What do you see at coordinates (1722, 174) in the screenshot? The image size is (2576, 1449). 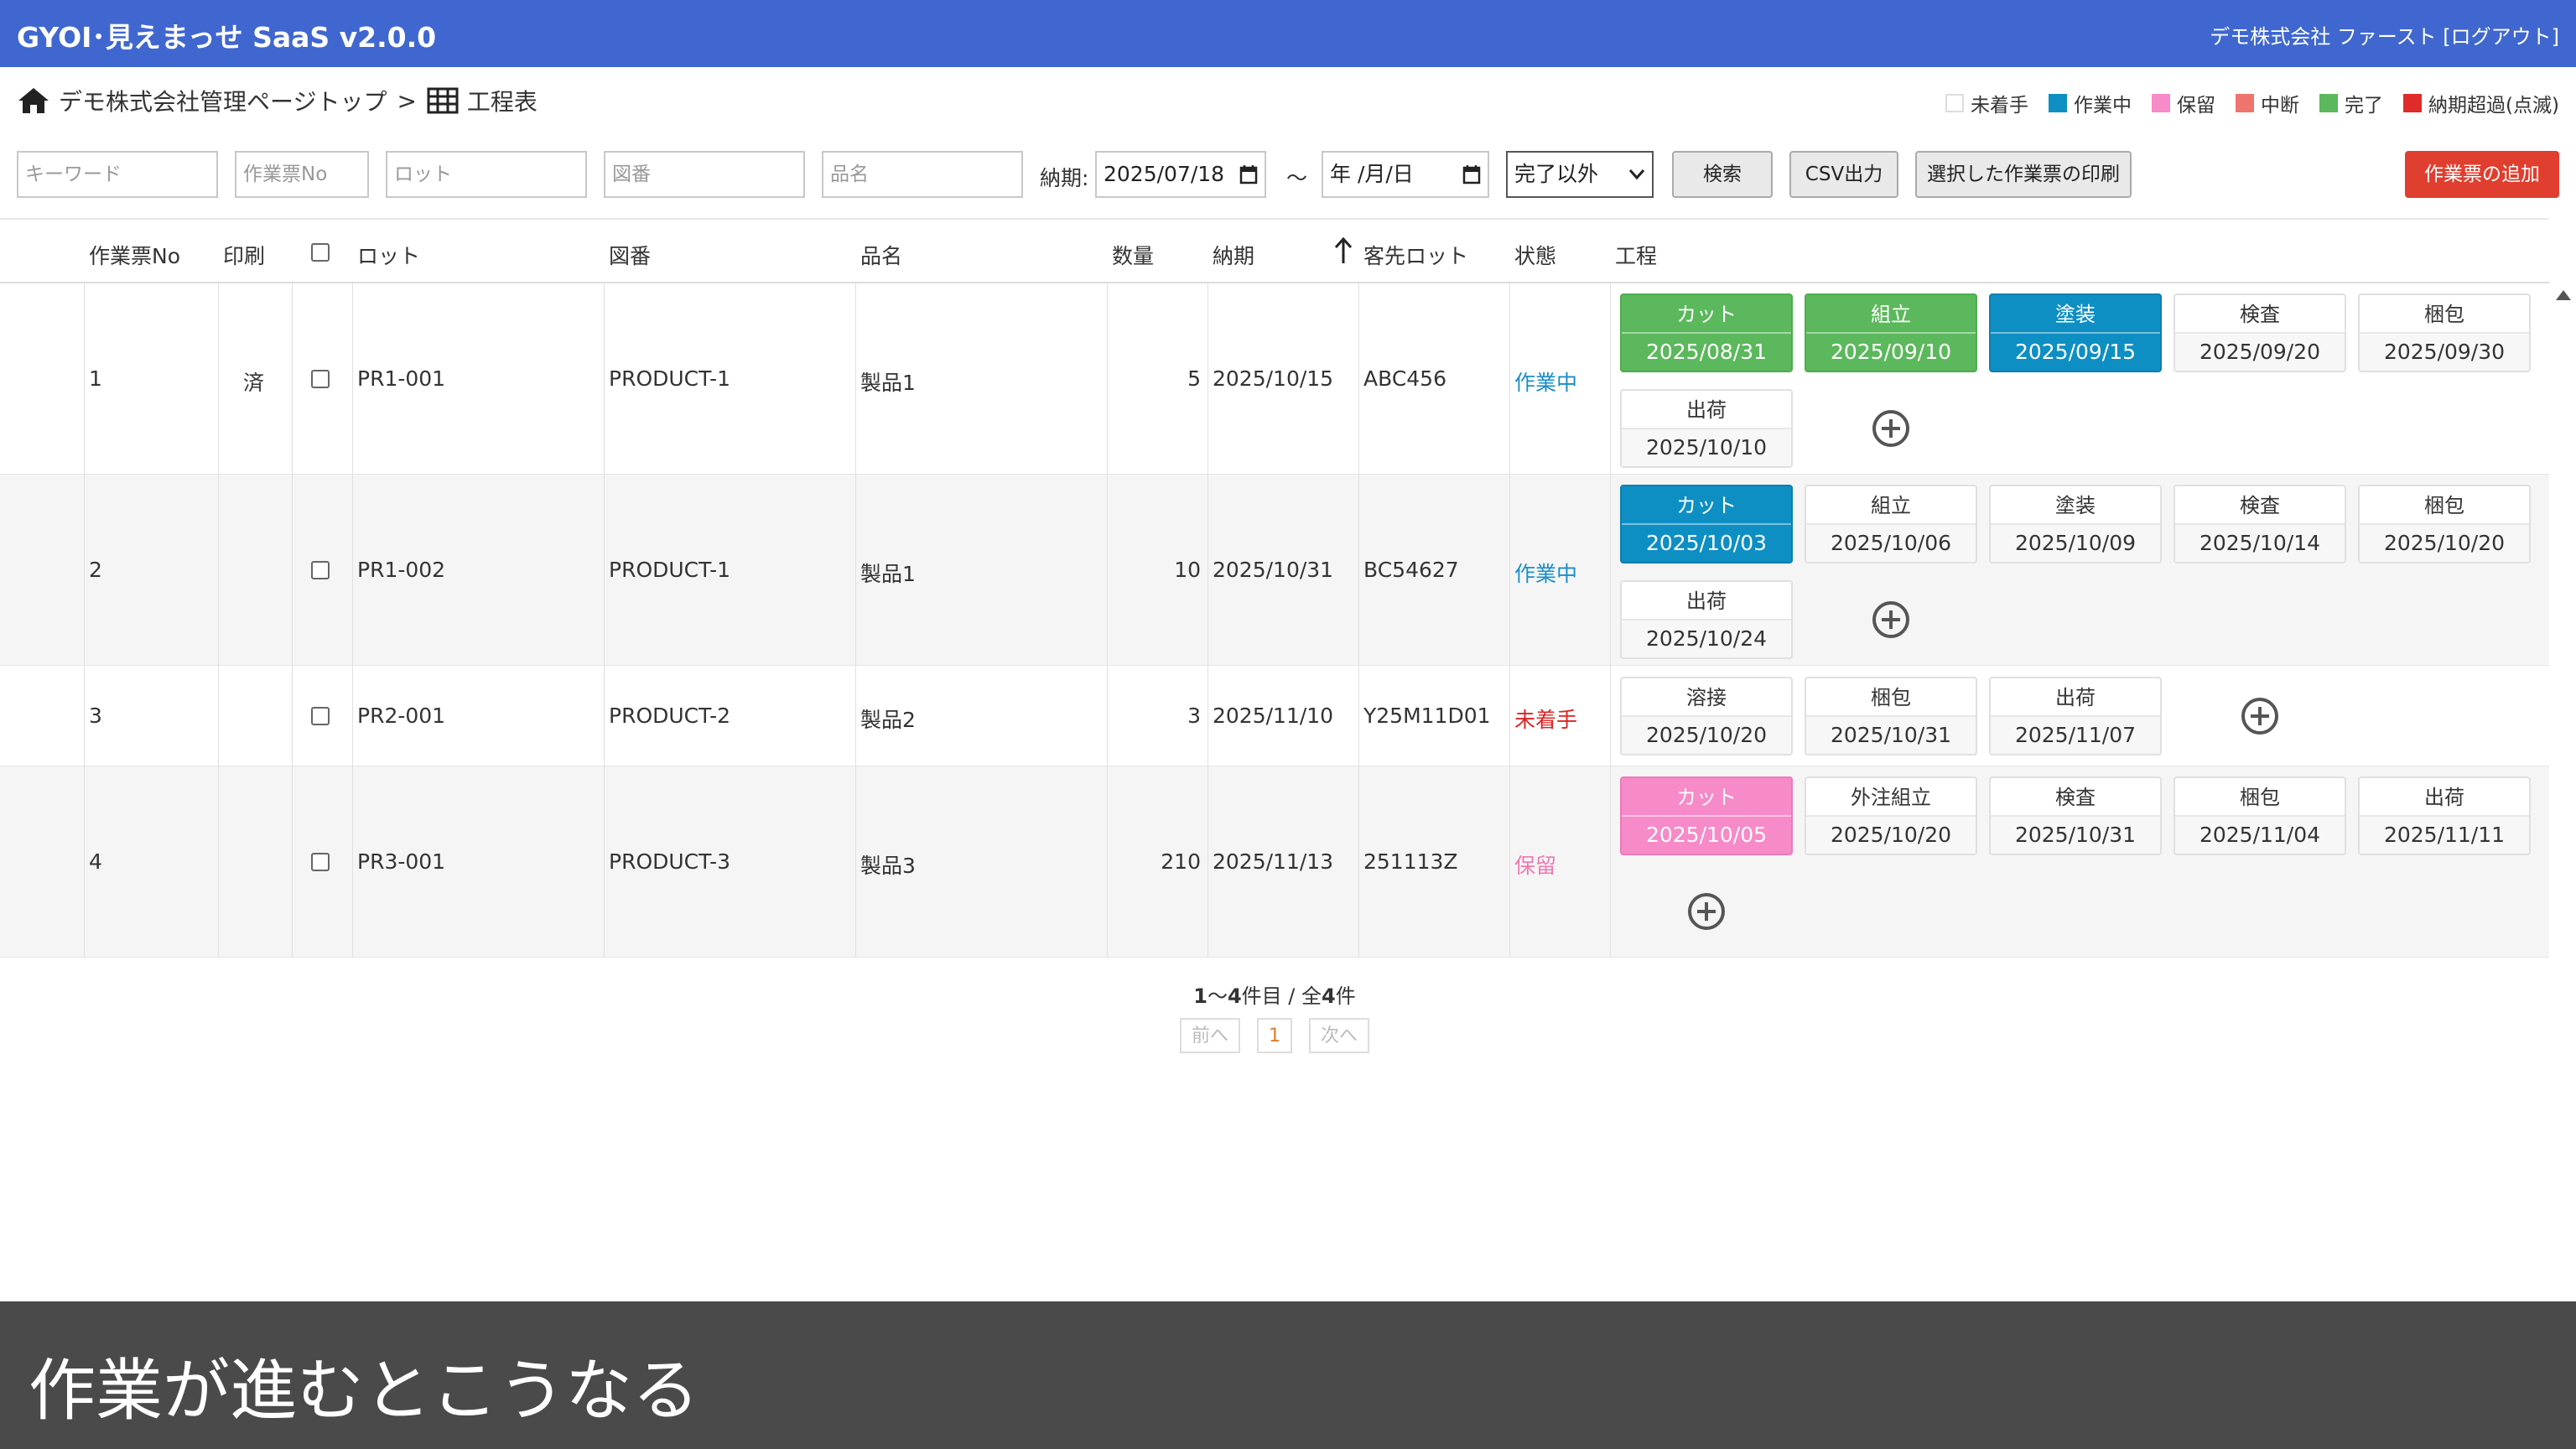 I see `search-button: 検索` at bounding box center [1722, 174].